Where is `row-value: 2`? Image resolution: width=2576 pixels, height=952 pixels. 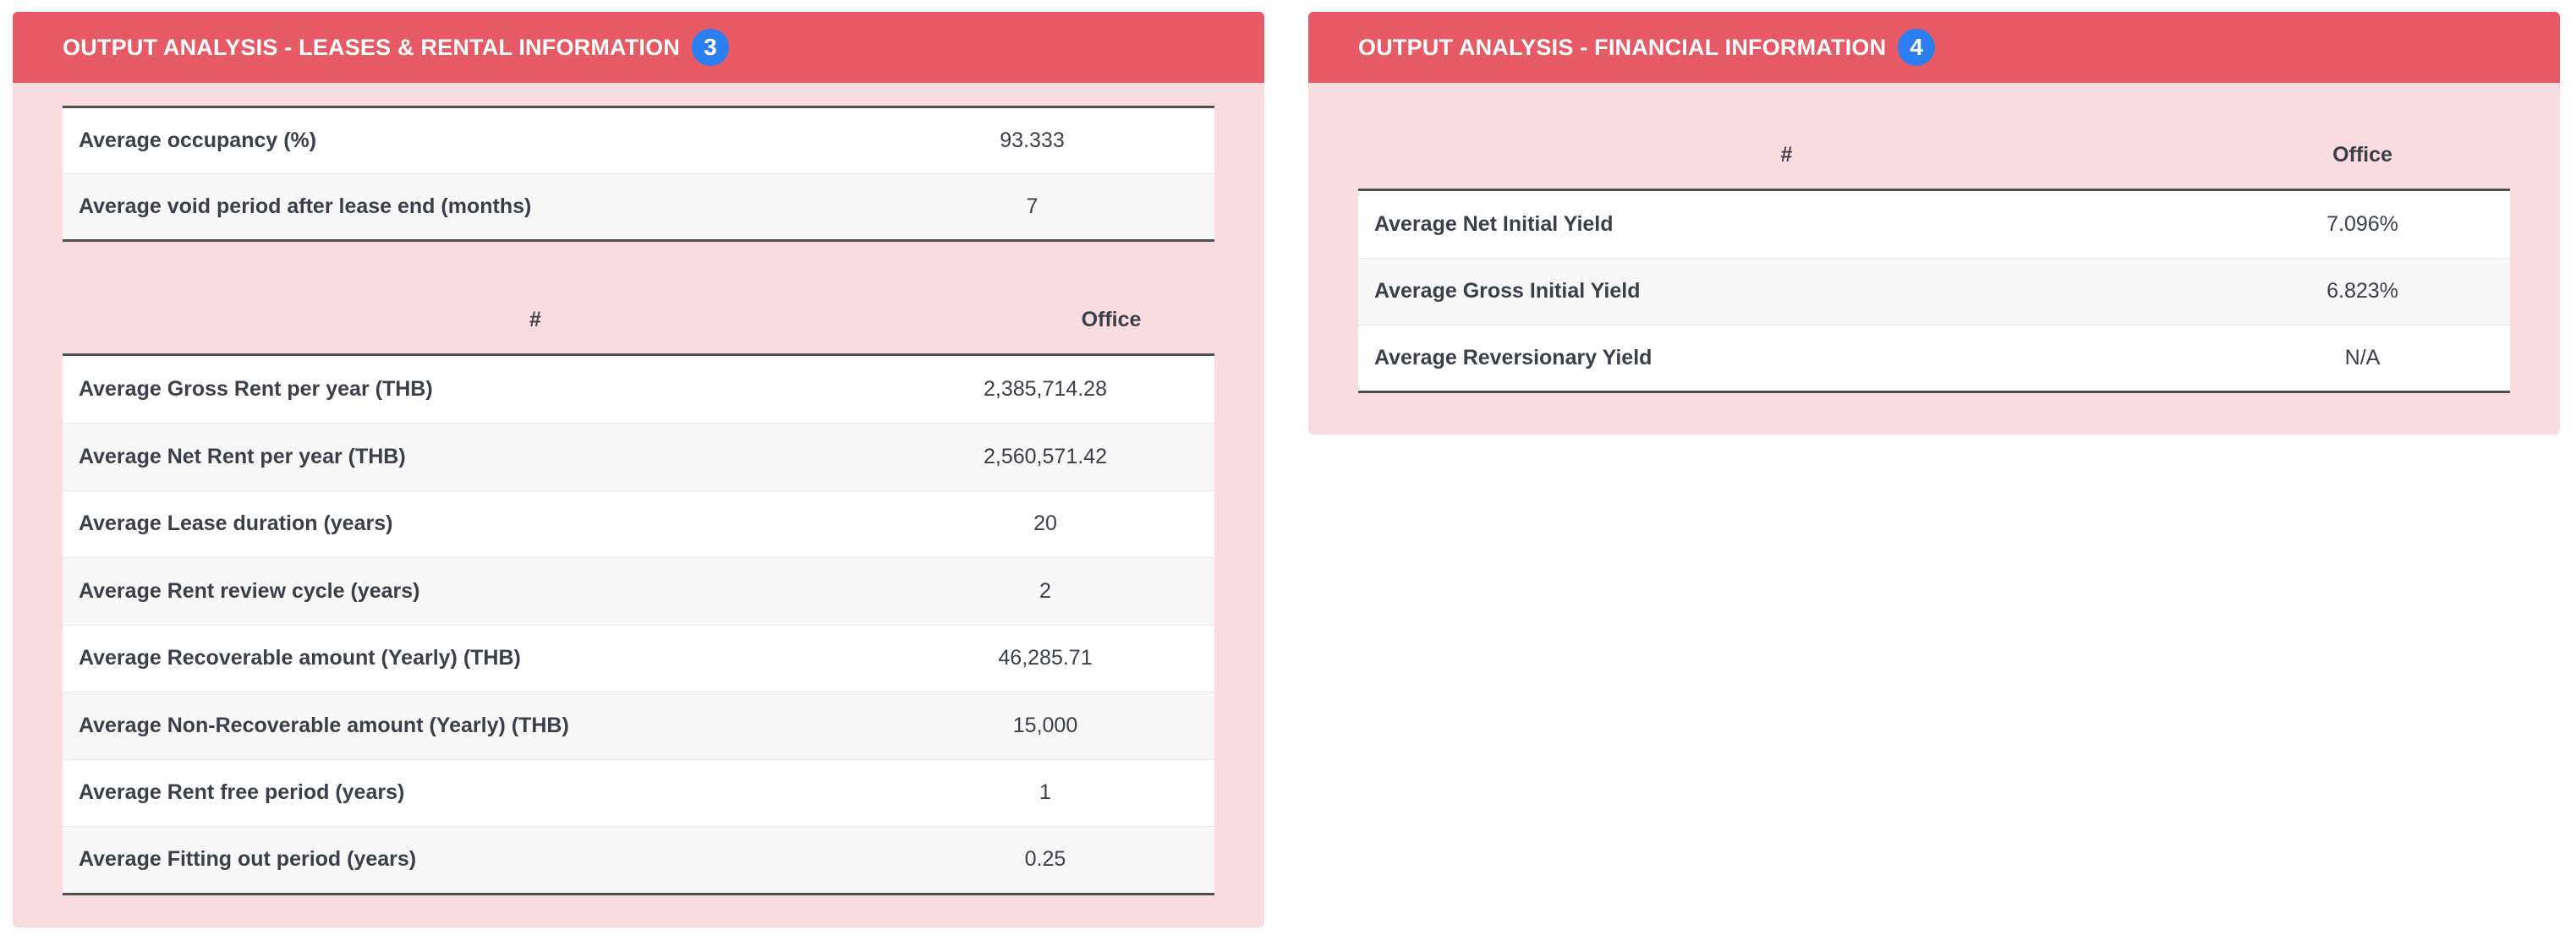 row-value: 2 is located at coordinates (1045, 590).